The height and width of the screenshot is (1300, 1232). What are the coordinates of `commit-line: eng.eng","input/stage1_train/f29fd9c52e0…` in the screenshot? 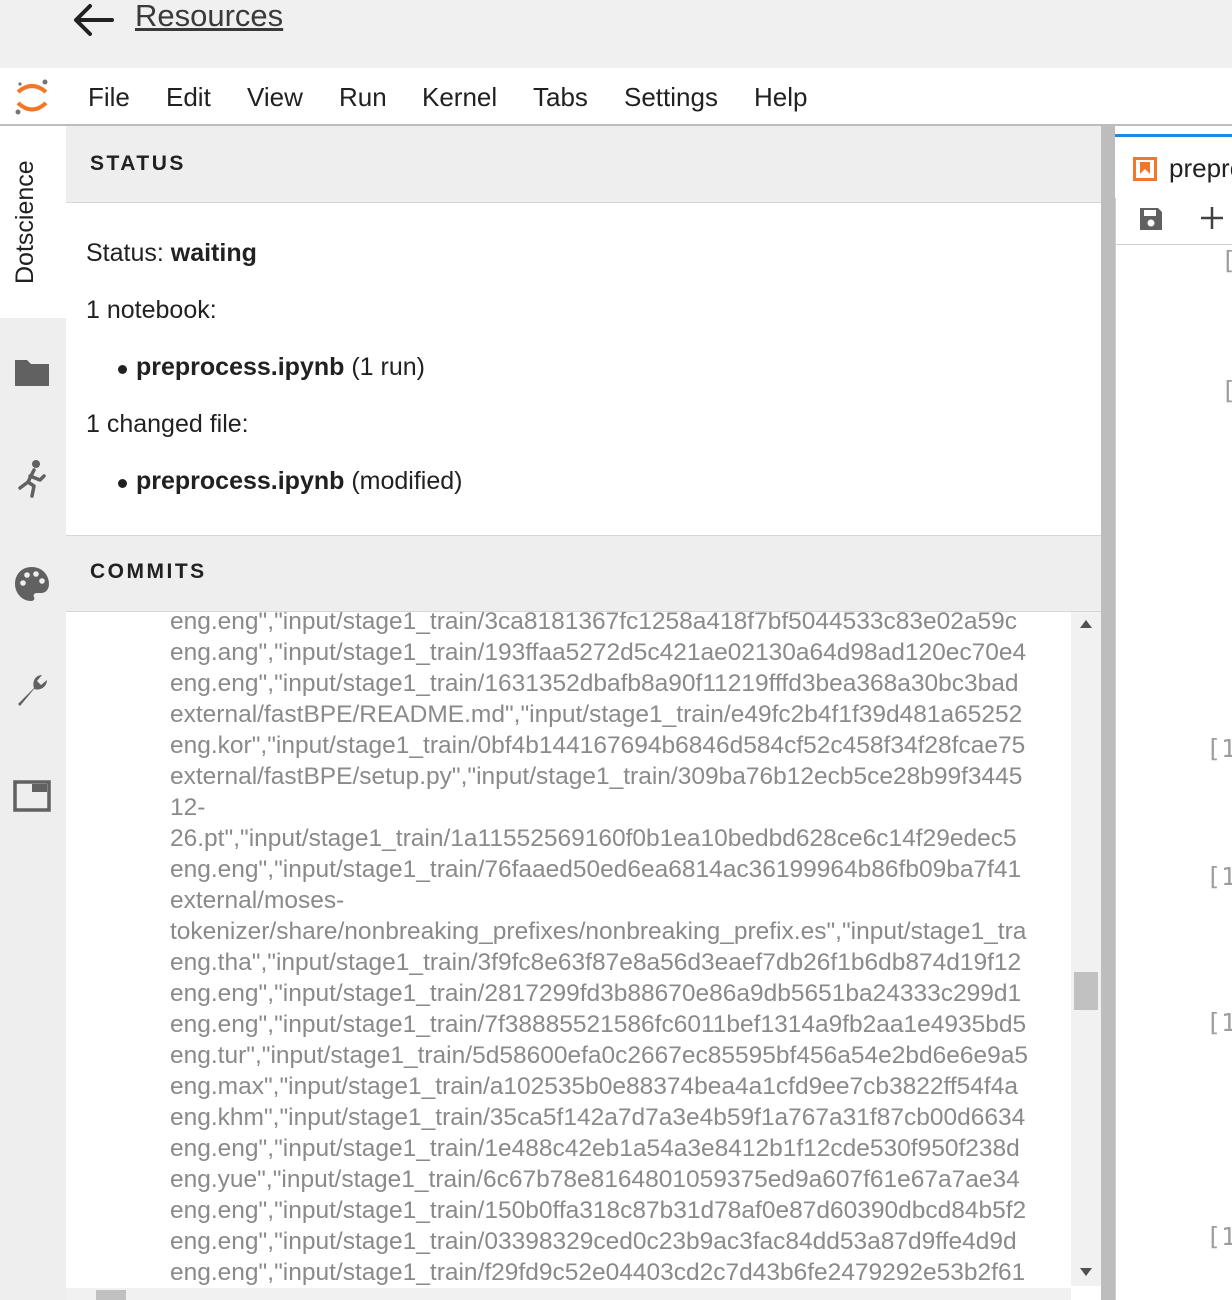 It's located at (598, 1272).